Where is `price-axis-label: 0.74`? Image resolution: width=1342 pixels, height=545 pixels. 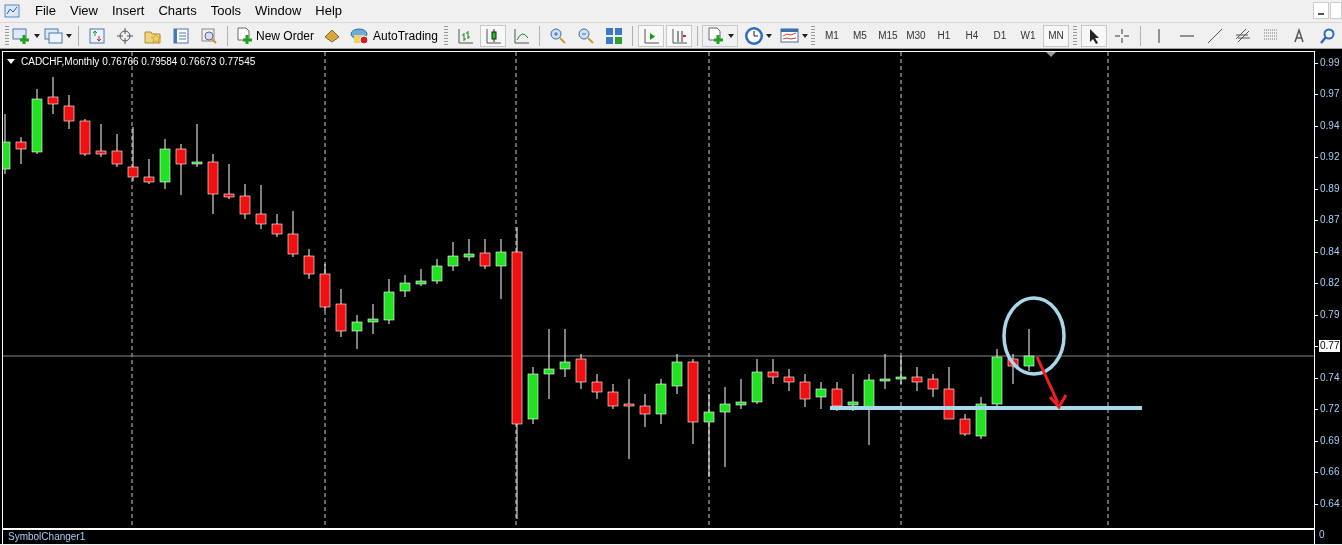 price-axis-label: 0.74 is located at coordinates (1330, 377).